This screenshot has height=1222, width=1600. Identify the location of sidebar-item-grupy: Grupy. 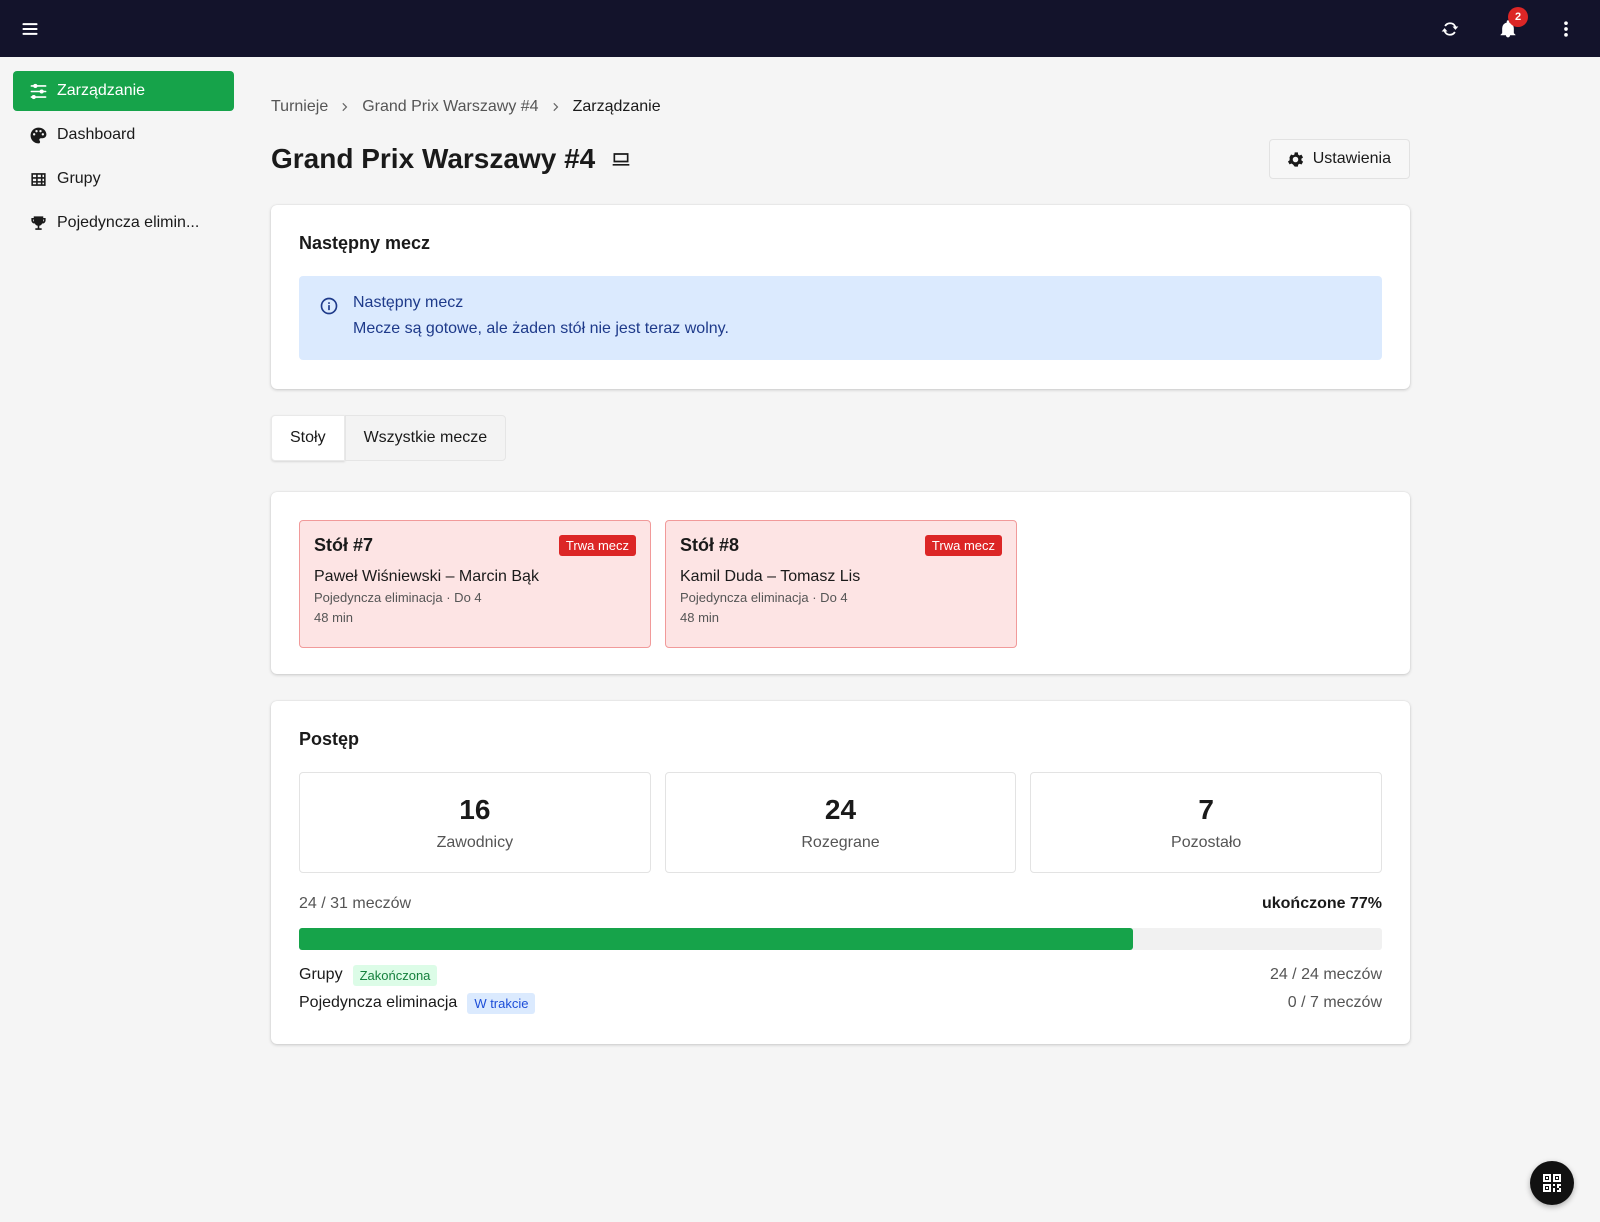
(123, 179).